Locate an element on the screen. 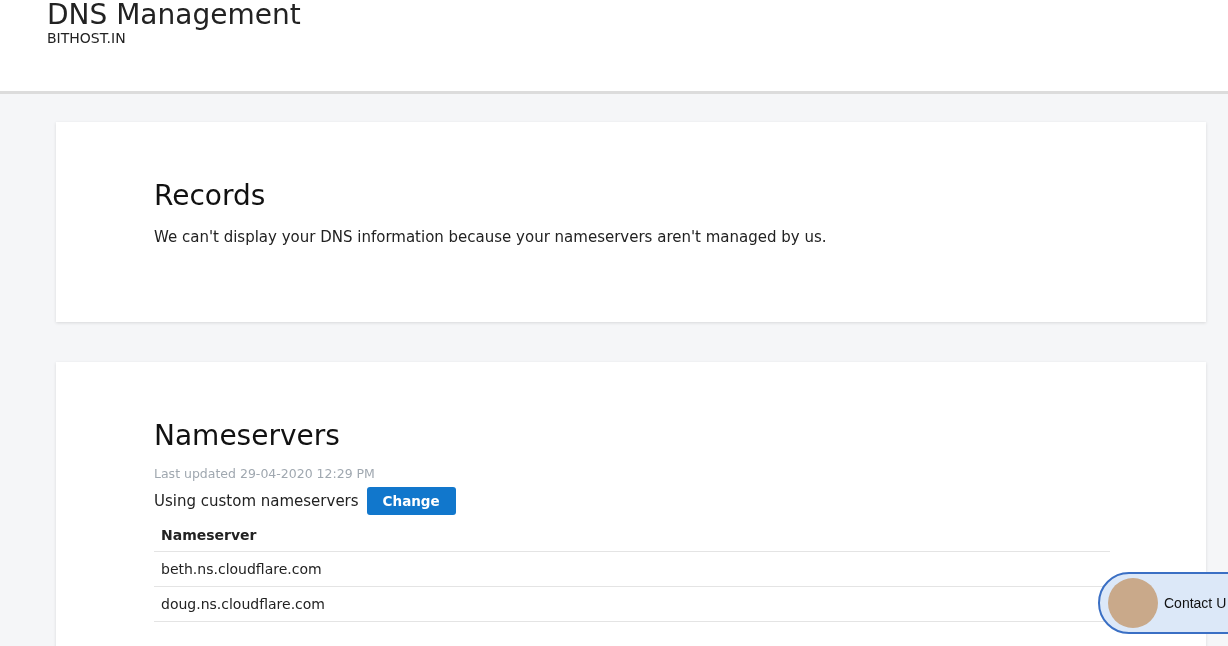 The width and height of the screenshot is (1228, 646). page-title: DNS Management is located at coordinates (174, 15).